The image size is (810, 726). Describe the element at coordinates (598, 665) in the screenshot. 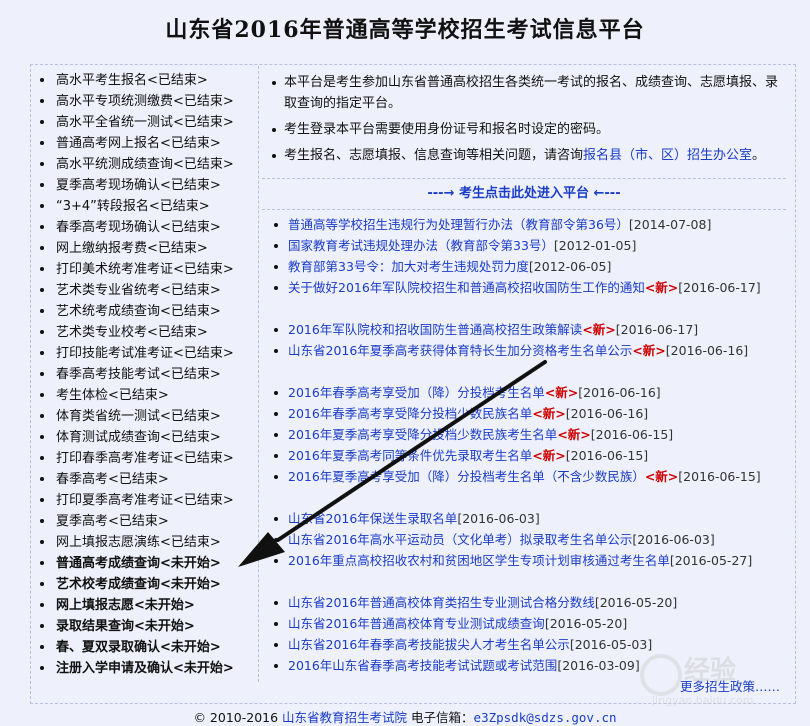

I see `news-date: [2016-03-09]` at that location.